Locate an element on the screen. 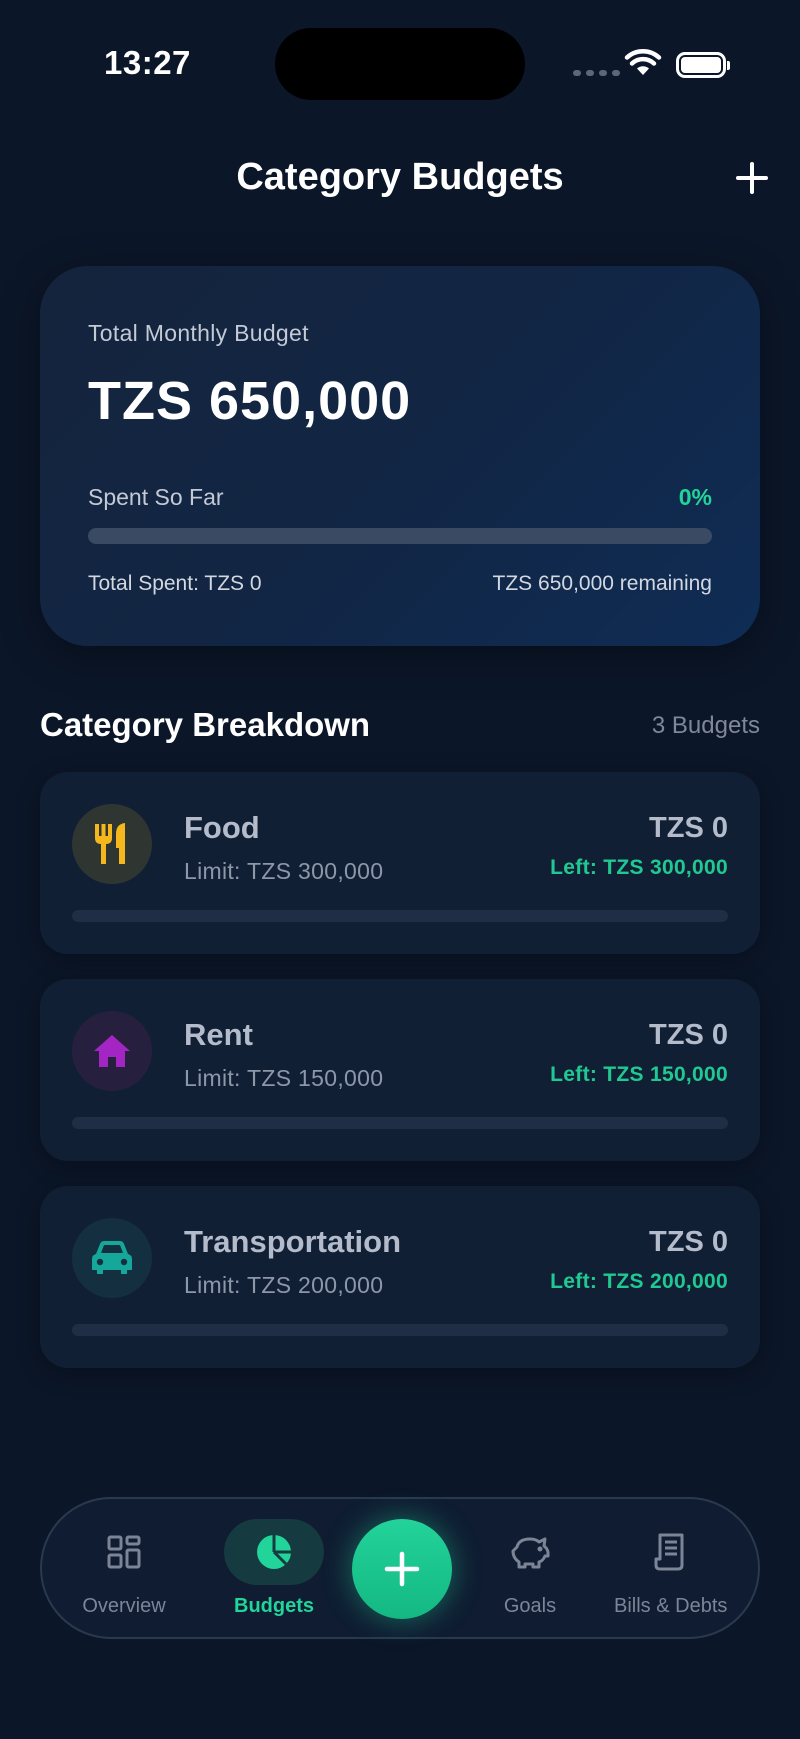 This screenshot has width=800, height=1739. nav-label: Goals is located at coordinates (530, 1606).